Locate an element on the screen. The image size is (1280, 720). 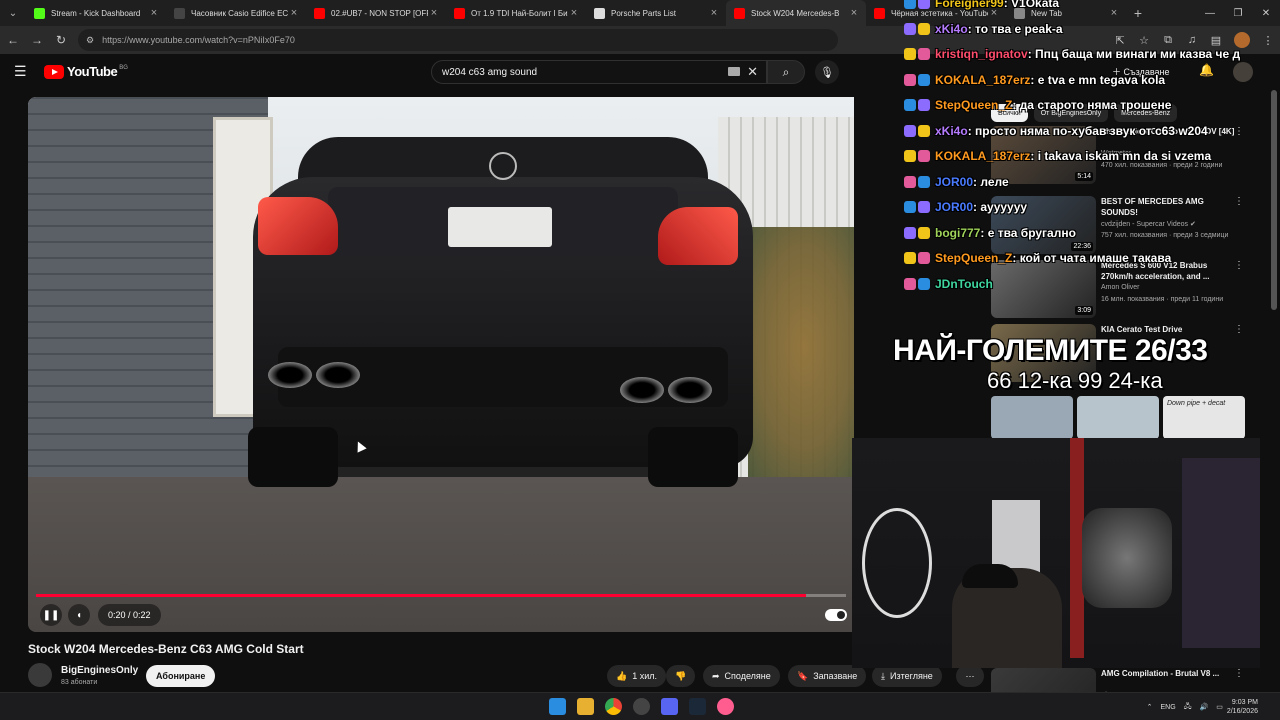
pause-icon: ❚❚ is located at coordinates (51, 615).